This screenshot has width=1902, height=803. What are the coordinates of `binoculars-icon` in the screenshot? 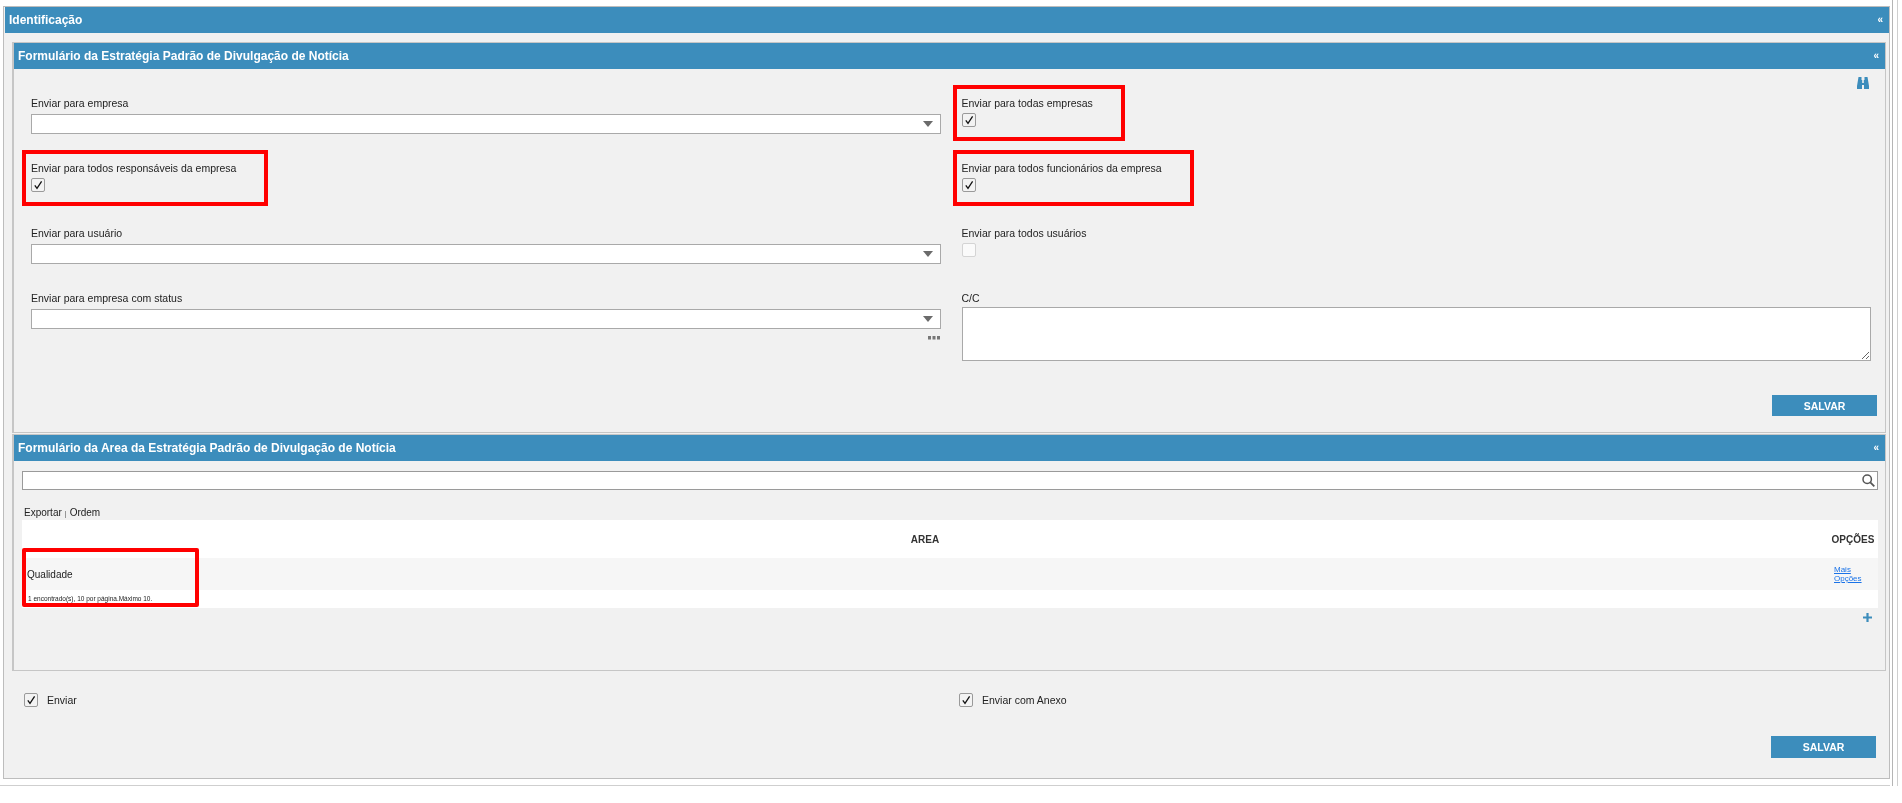 It's located at (1863, 83).